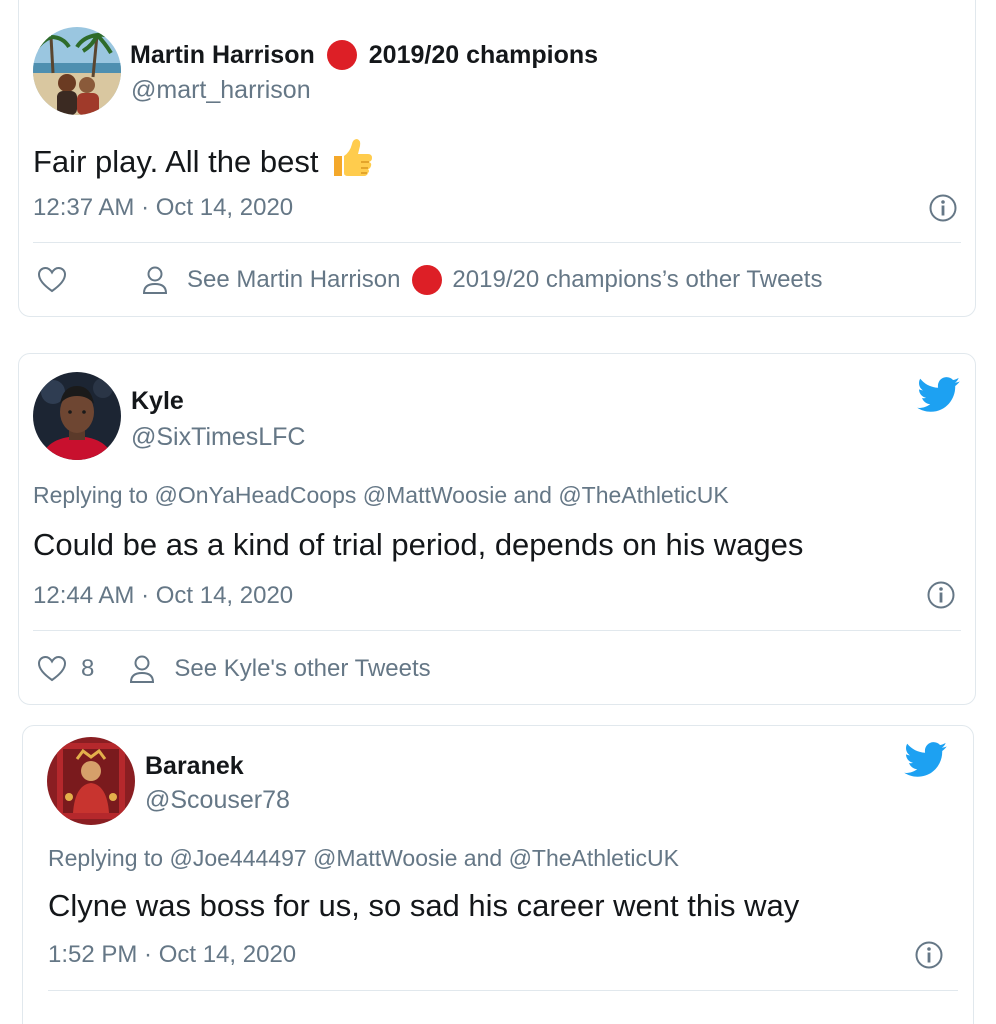 The height and width of the screenshot is (1024, 996). Describe the element at coordinates (237, 858) in the screenshot. I see `reply-mention: @Joe444497` at that location.